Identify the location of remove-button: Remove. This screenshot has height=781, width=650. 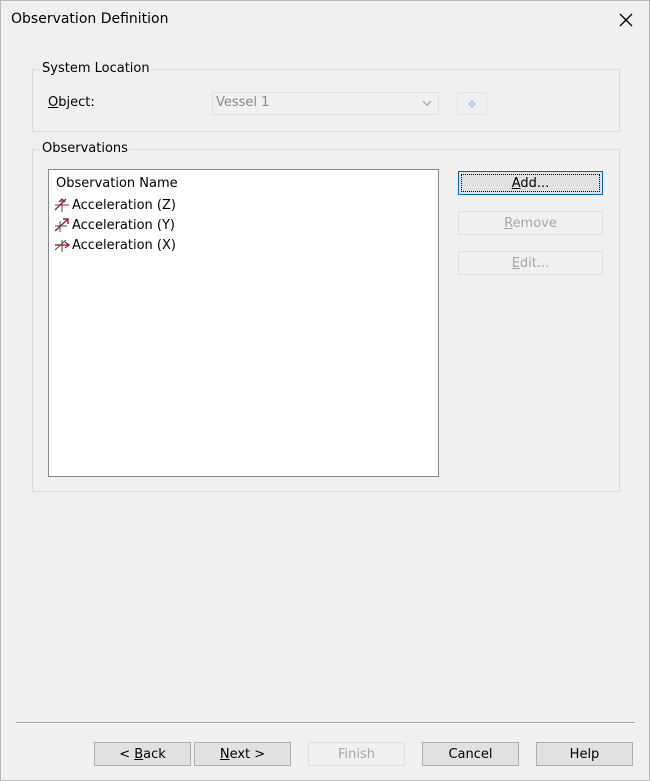
(530, 223).